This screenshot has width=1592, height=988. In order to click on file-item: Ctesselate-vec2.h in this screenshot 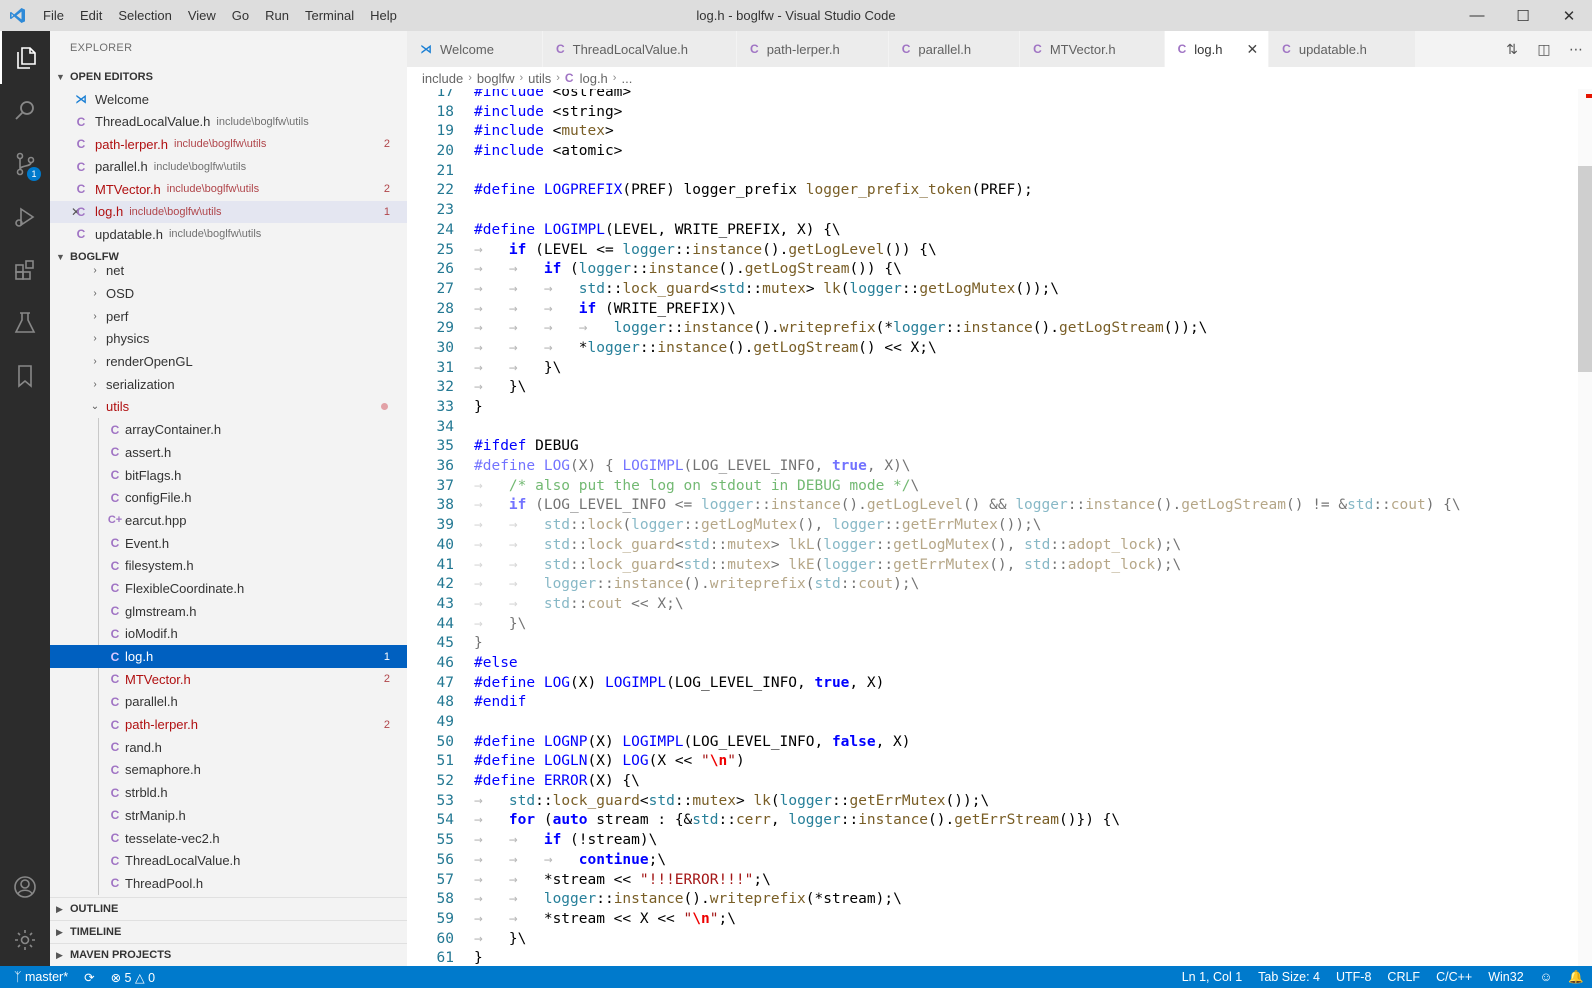, I will do `click(228, 838)`.